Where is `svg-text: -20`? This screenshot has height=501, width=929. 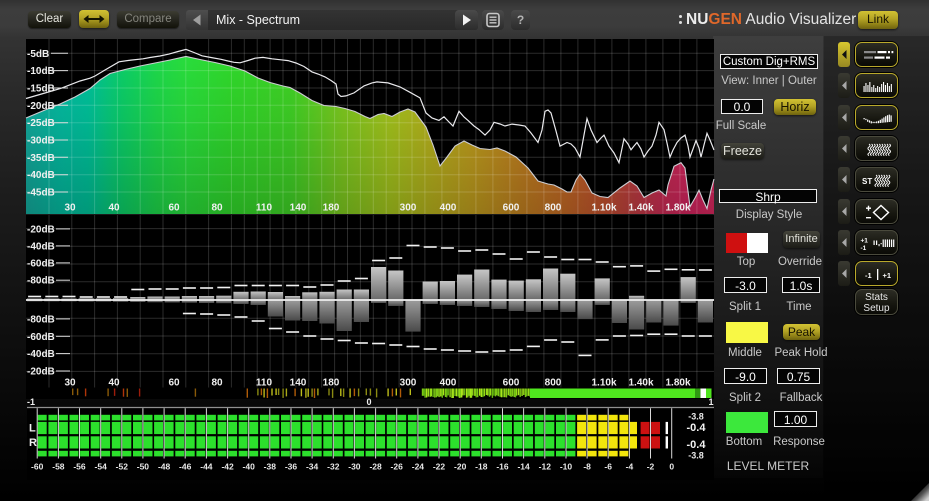 svg-text: -20 is located at coordinates (460, 467).